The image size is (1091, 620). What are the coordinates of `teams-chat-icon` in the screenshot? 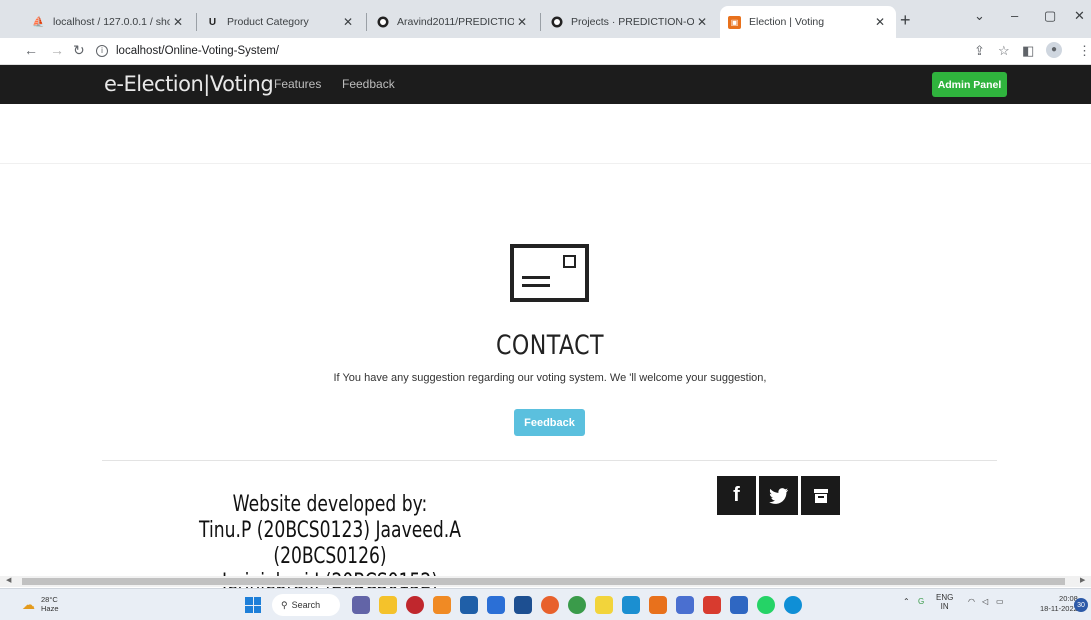 It's located at (361, 605).